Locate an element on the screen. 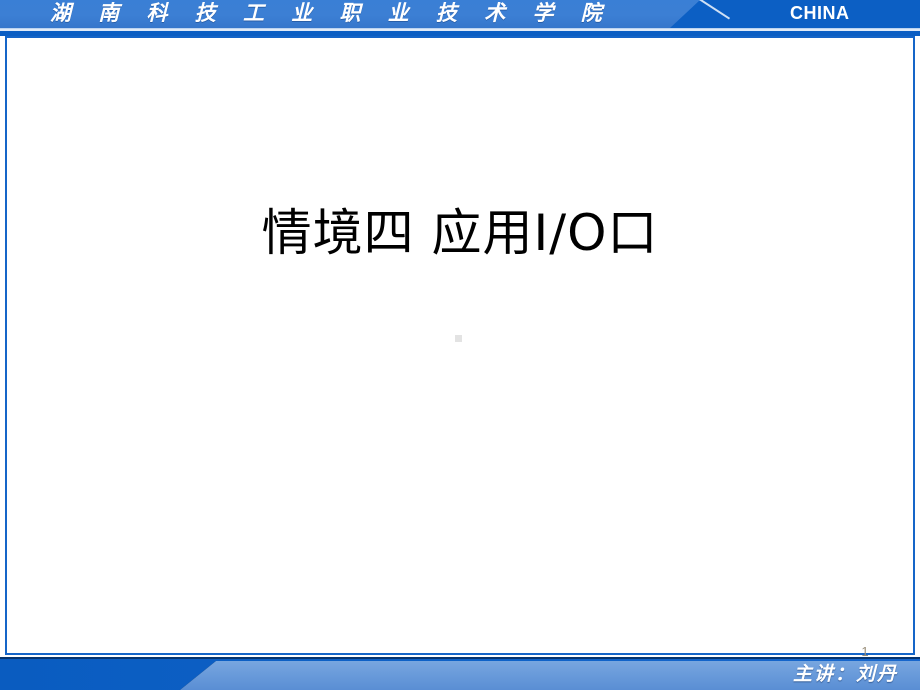  header-diagonal-divider-icon is located at coordinates (703, 15).